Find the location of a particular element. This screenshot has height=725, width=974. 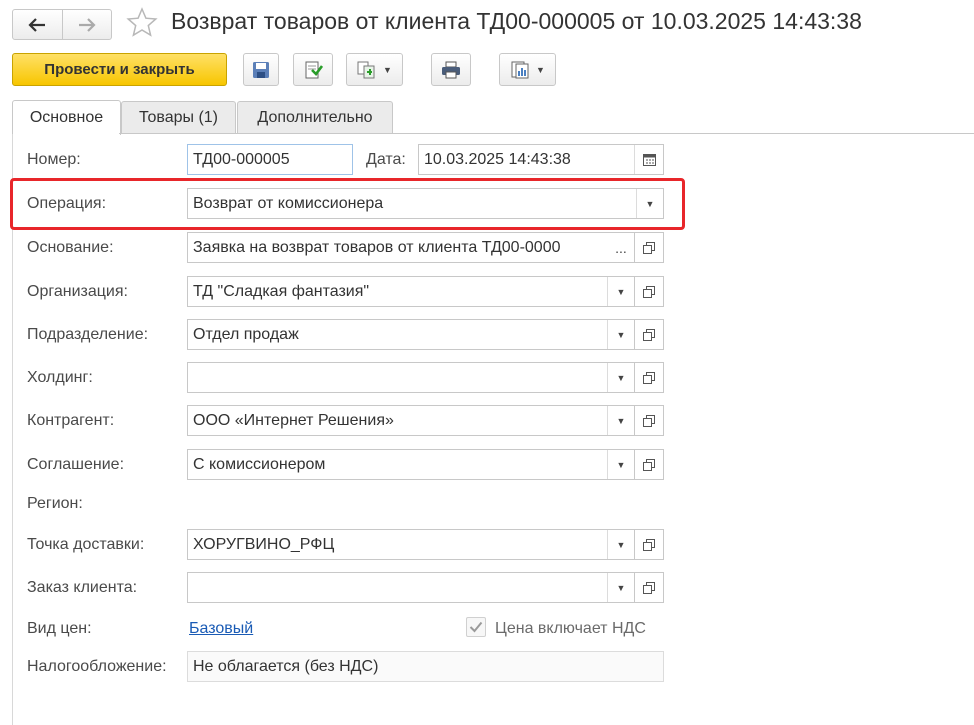

organization-select: ТД "Сладкая фантазия" ▼ is located at coordinates (425, 291).